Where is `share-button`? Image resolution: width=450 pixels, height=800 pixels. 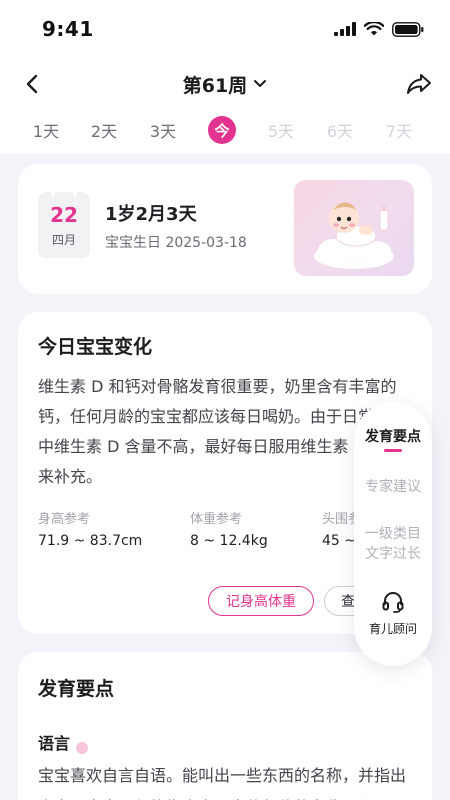 share-button is located at coordinates (419, 84).